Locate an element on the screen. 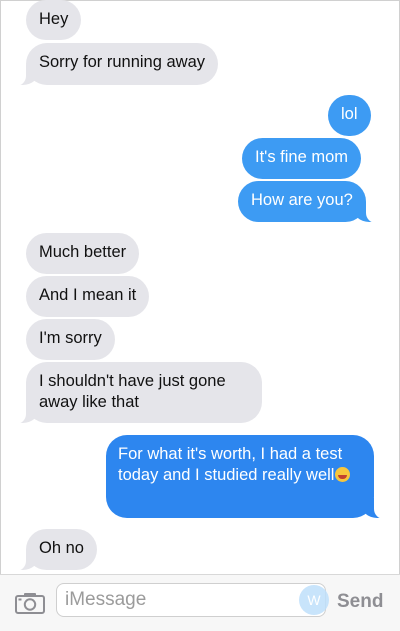 The height and width of the screenshot is (631, 400). message-text: Hey is located at coordinates (54, 19).